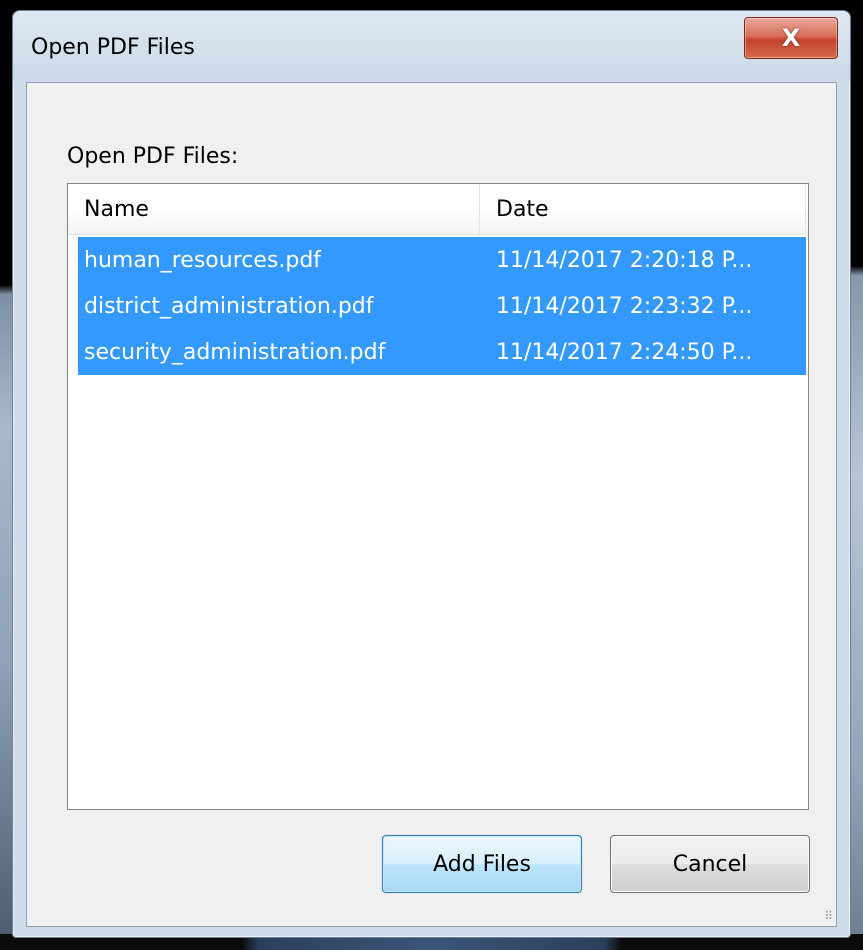 The width and height of the screenshot is (863, 950). Describe the element at coordinates (153, 156) in the screenshot. I see `files-list-label: Open PDF Files:` at that location.